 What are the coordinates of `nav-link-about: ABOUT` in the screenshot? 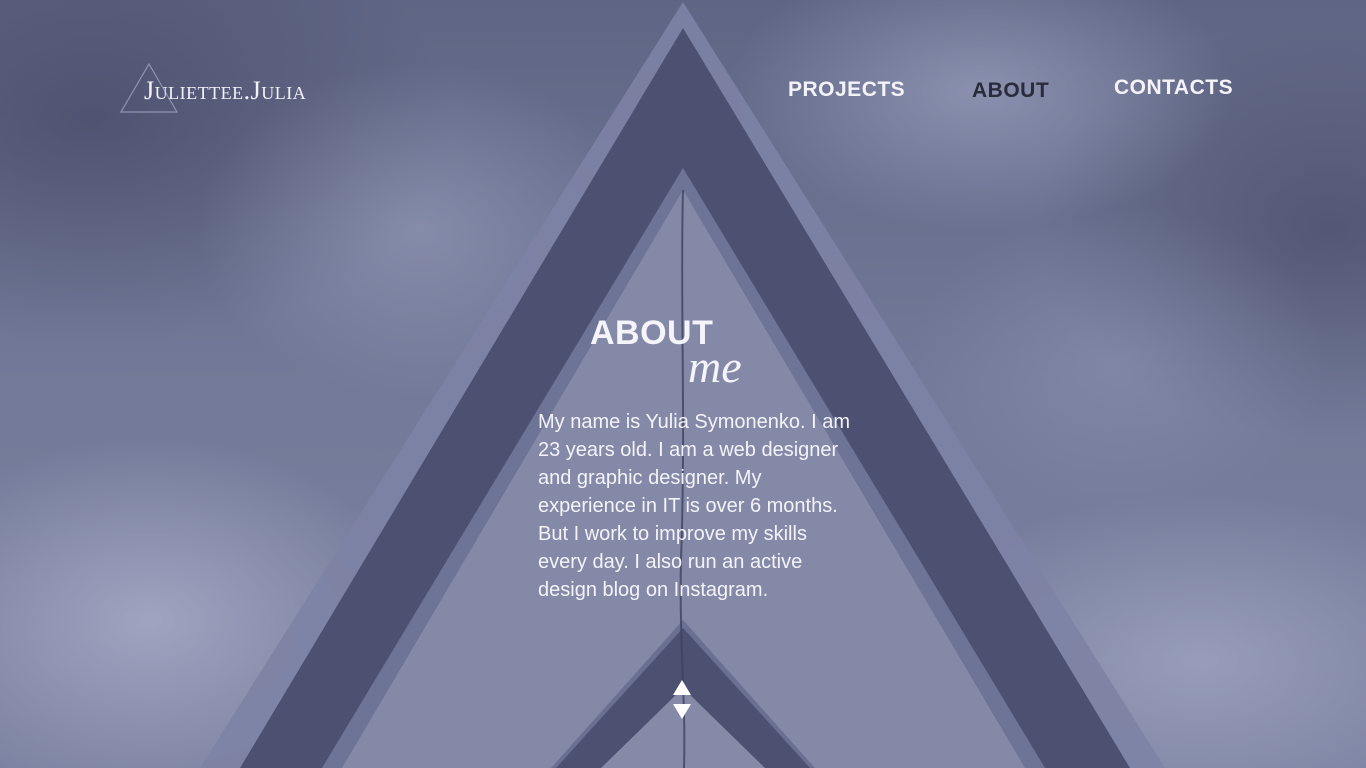 It's located at (1010, 91).